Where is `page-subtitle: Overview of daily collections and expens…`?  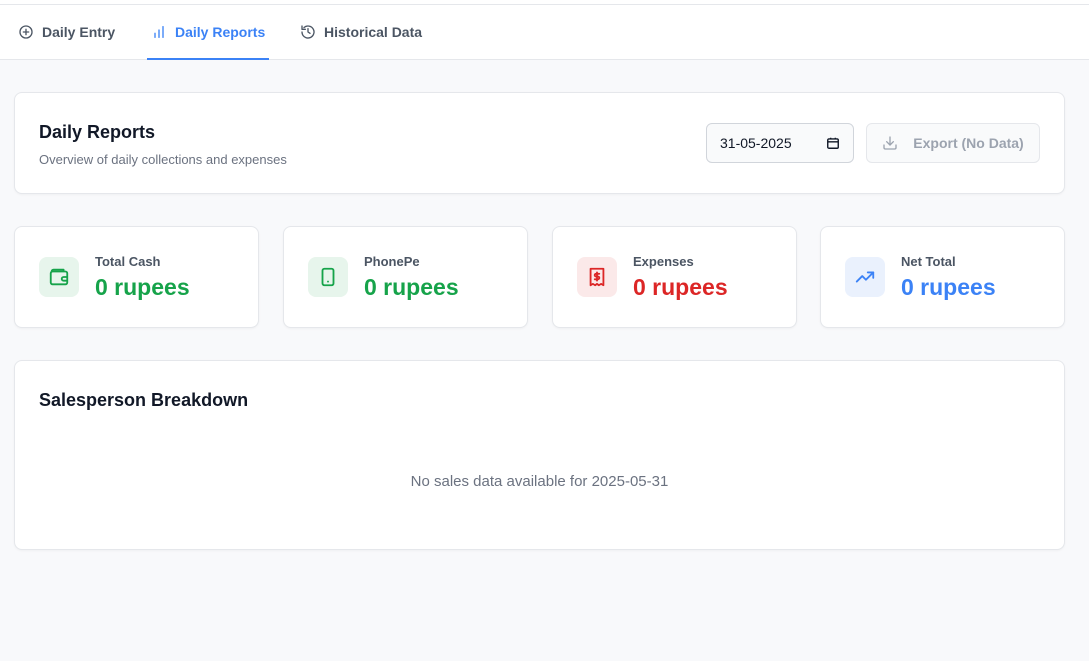 page-subtitle: Overview of daily collections and expens… is located at coordinates (163, 159).